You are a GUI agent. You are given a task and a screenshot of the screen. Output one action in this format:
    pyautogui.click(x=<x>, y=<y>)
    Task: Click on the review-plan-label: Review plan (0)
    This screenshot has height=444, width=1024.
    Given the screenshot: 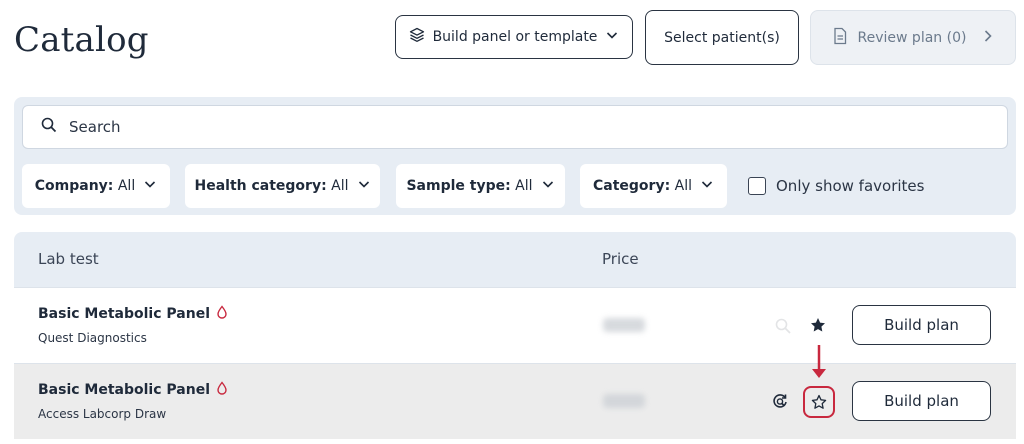 What is the action you would take?
    pyautogui.click(x=912, y=37)
    